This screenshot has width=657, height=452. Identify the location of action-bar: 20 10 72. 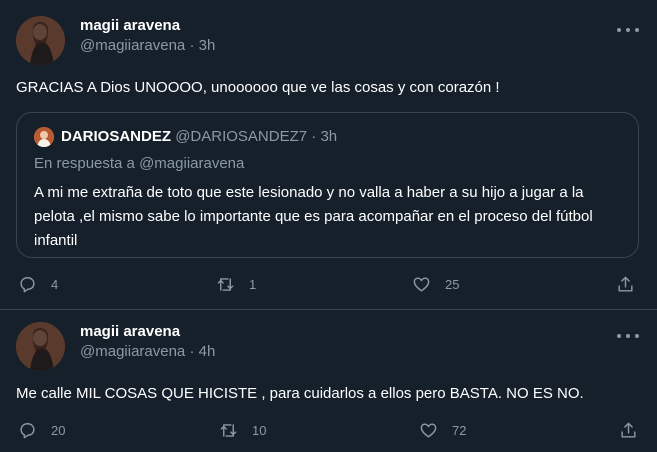
(331, 430).